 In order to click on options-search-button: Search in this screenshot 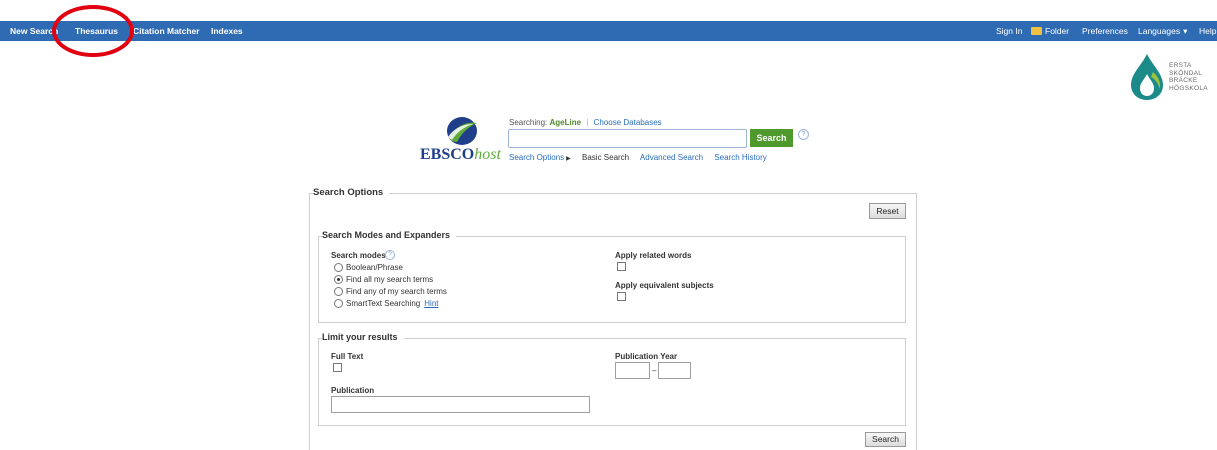, I will do `click(885, 439)`.